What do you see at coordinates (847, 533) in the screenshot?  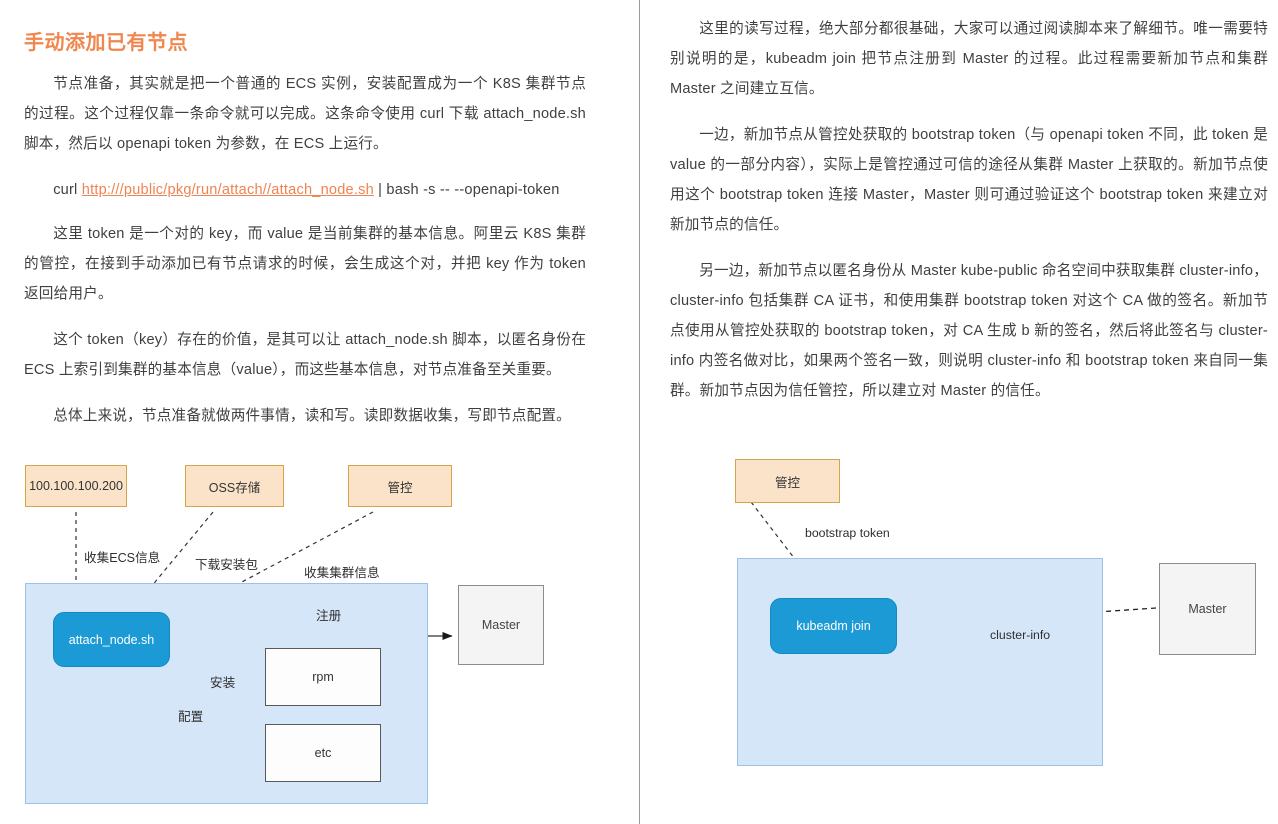 I see `edge-label-bootstrap-token: bootstrap token` at bounding box center [847, 533].